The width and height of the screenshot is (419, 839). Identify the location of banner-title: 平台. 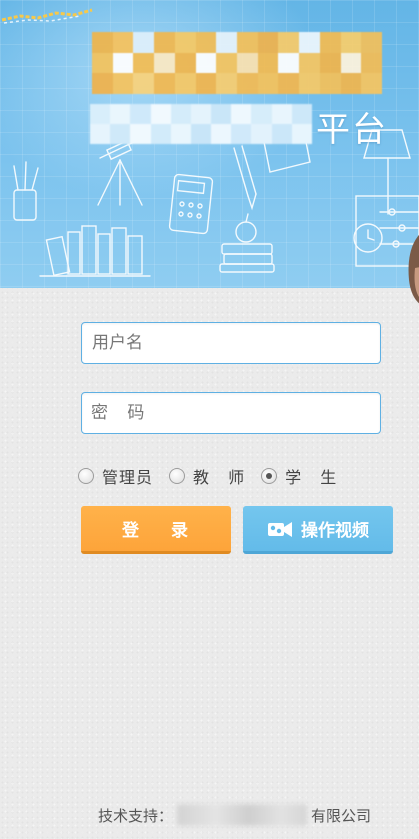
(352, 130).